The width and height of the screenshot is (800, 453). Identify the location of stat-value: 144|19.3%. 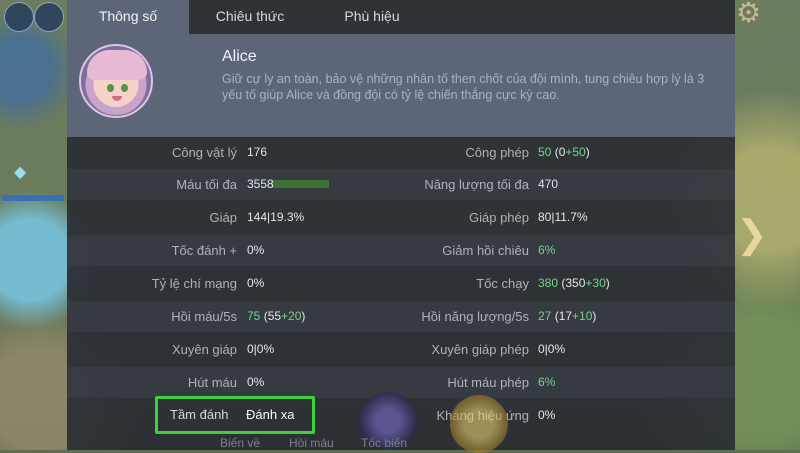
(276, 217).